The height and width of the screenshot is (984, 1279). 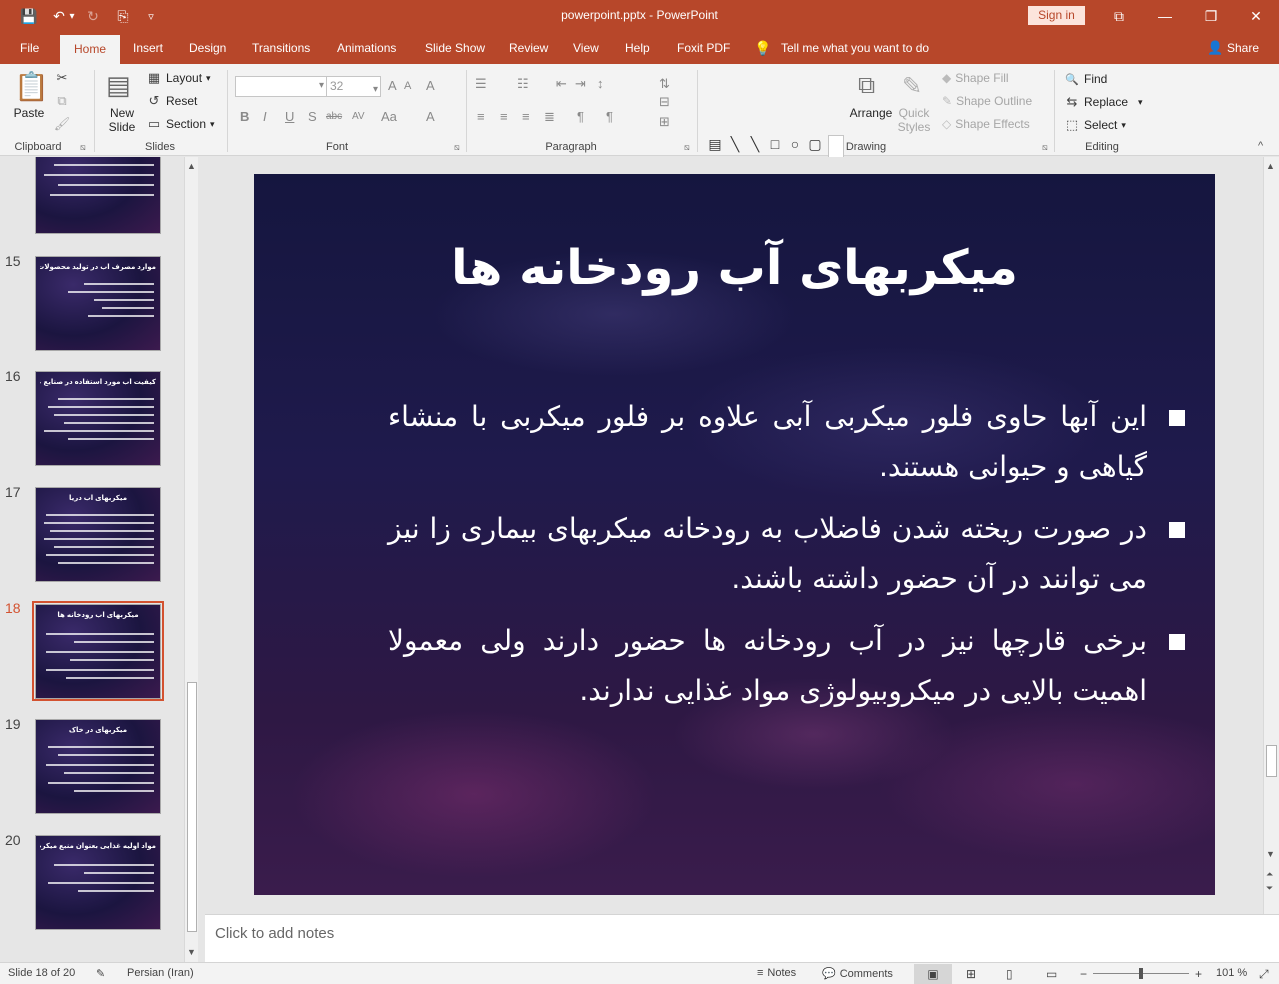 I want to click on slide-thumbnail, so click(x=98, y=195).